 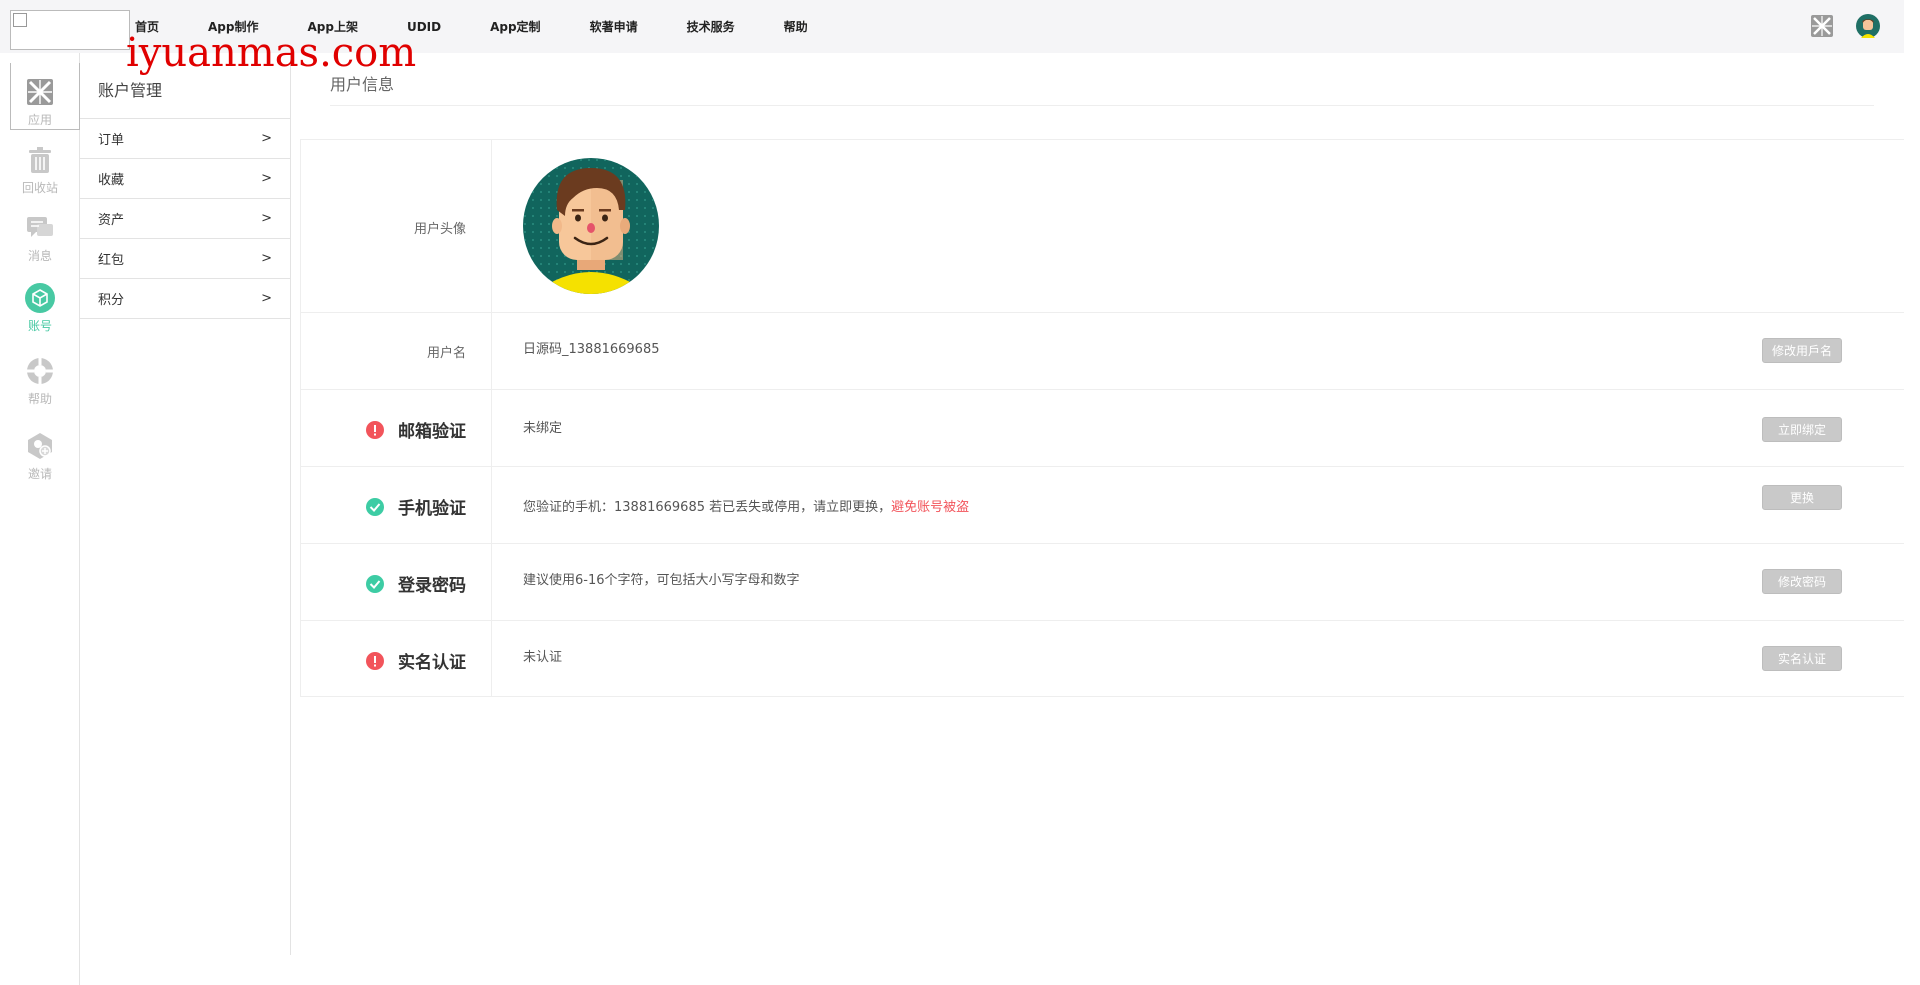 What do you see at coordinates (39, 256) in the screenshot?
I see `rail-label-messages: 消息` at bounding box center [39, 256].